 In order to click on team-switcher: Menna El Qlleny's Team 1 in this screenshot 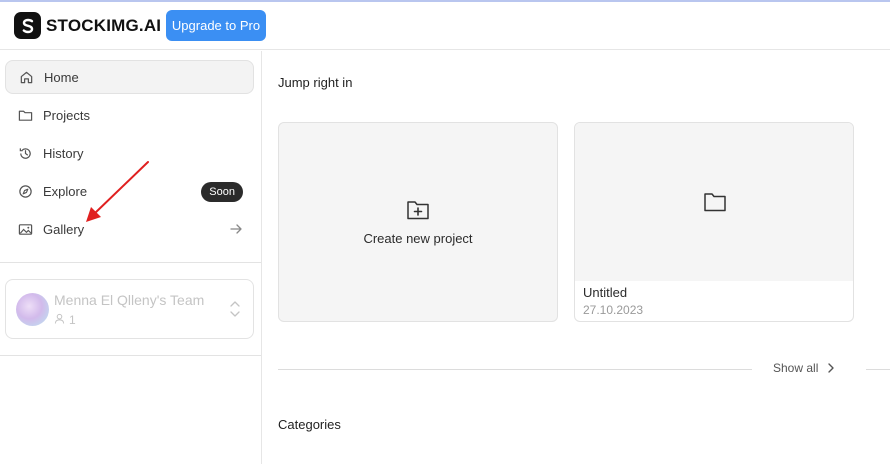, I will do `click(129, 309)`.